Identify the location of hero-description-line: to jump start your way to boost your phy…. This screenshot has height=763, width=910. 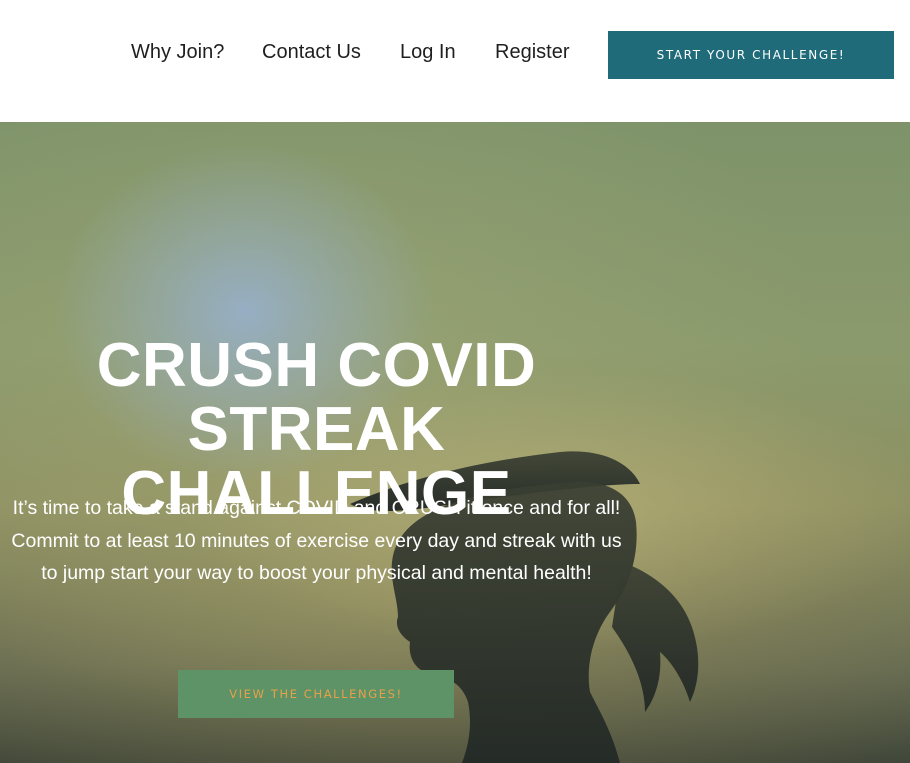
(316, 573).